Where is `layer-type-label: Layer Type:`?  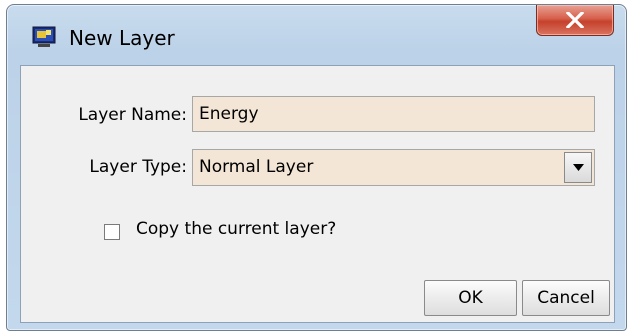 layer-type-label: Layer Type: is located at coordinates (138, 167).